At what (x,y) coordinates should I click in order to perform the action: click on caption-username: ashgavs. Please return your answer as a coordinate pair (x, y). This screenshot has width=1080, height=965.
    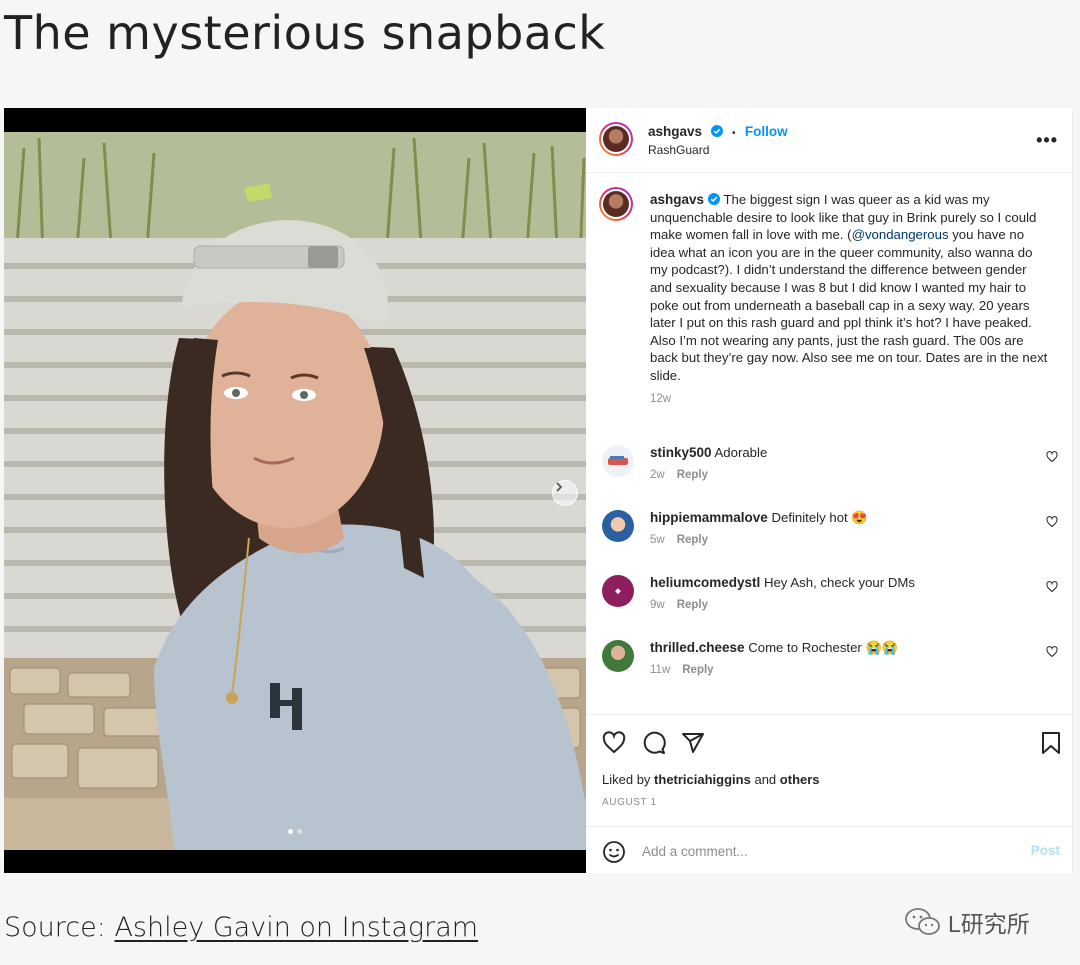
    Looking at the image, I should click on (677, 199).